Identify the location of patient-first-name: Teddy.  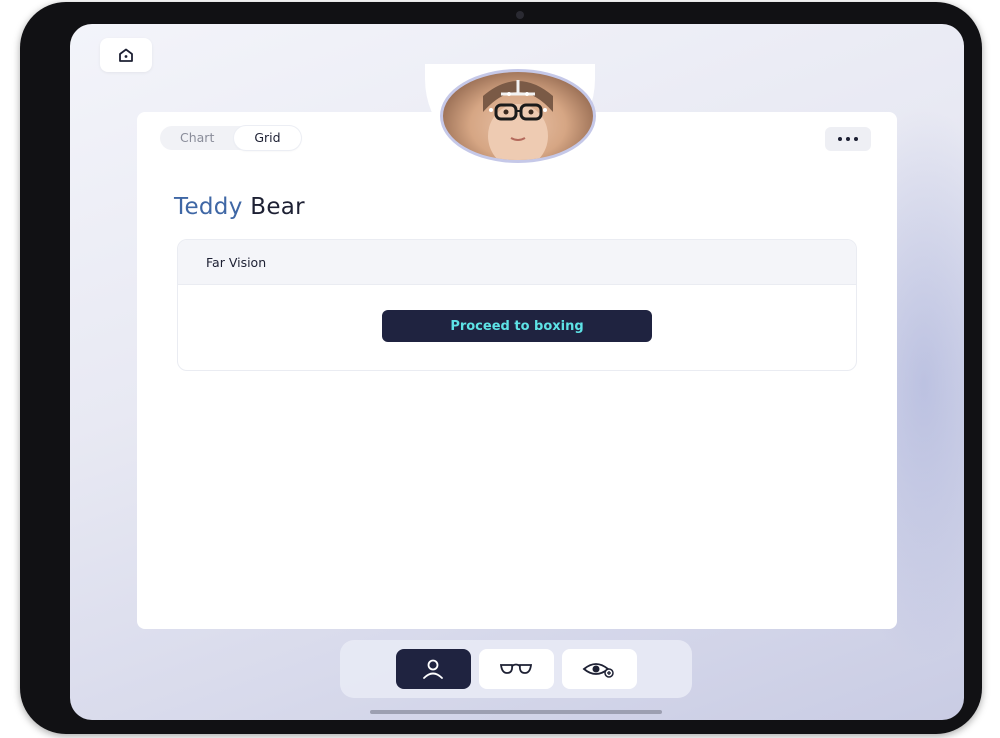
(208, 207).